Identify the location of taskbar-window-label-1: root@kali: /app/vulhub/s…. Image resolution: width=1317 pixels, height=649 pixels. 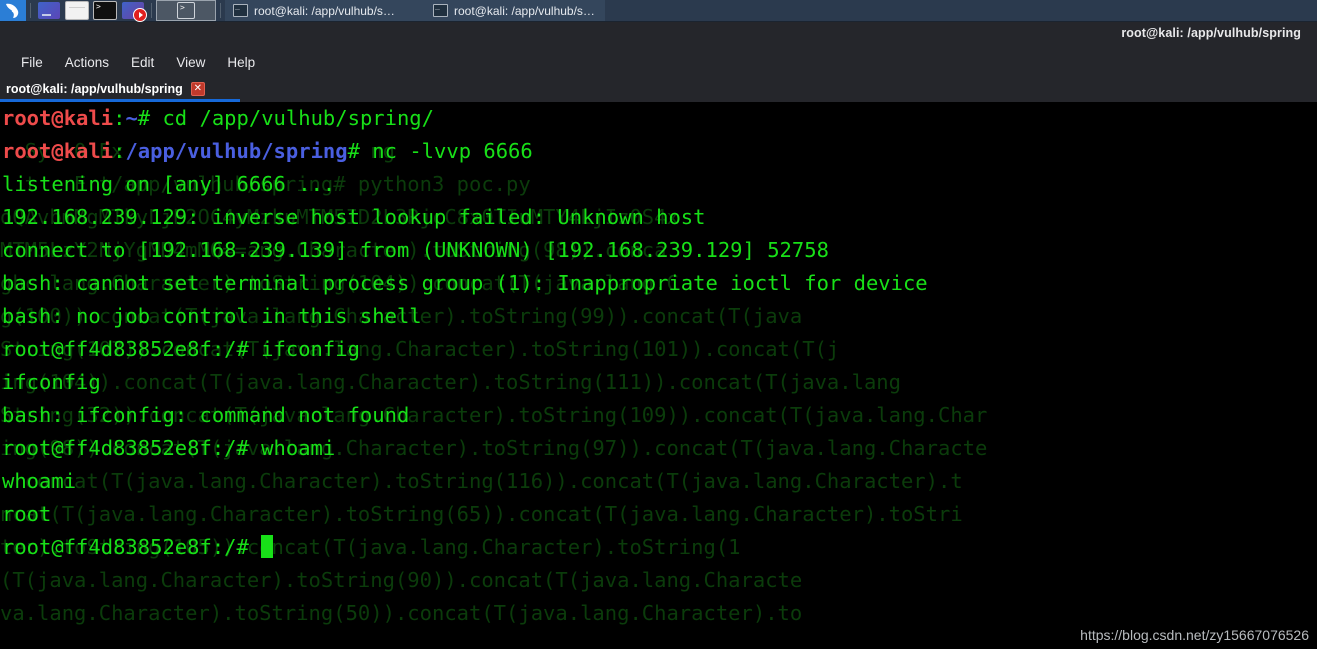
(324, 10).